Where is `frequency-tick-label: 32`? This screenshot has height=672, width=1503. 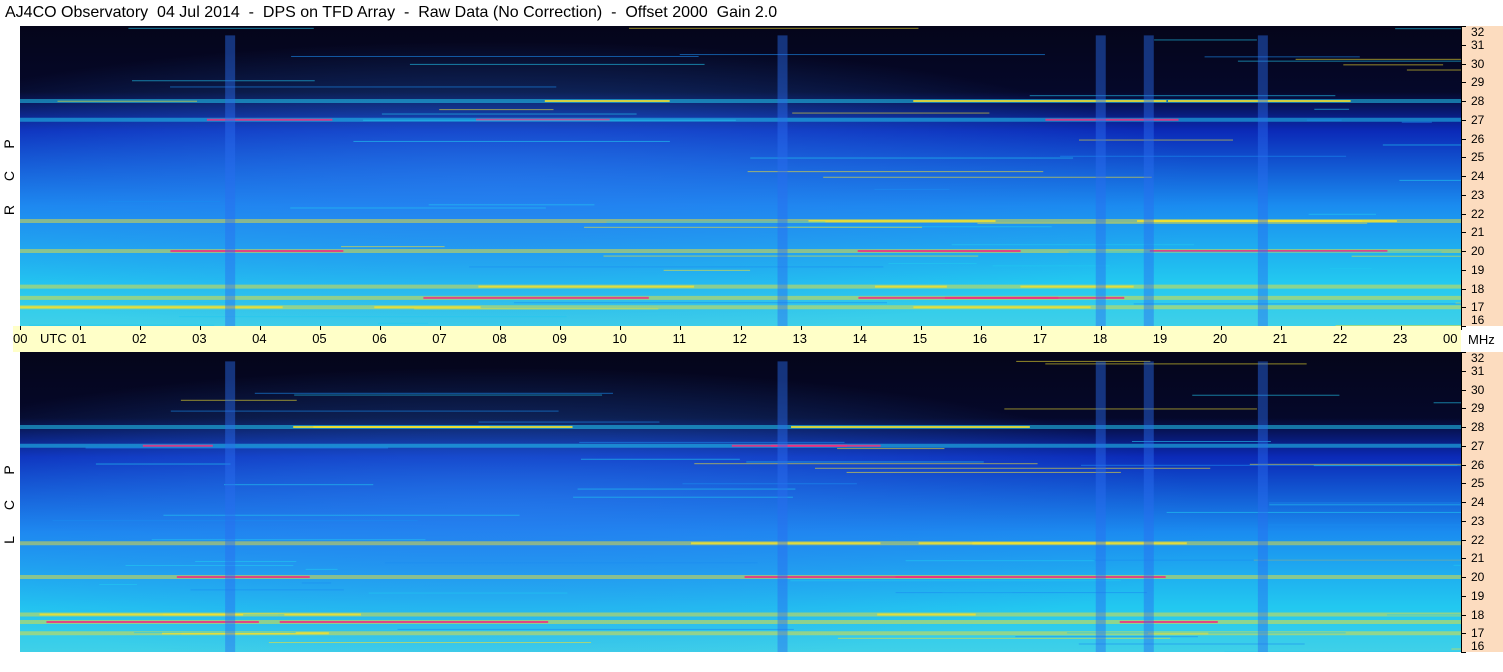 frequency-tick-label: 32 is located at coordinates (1478, 358).